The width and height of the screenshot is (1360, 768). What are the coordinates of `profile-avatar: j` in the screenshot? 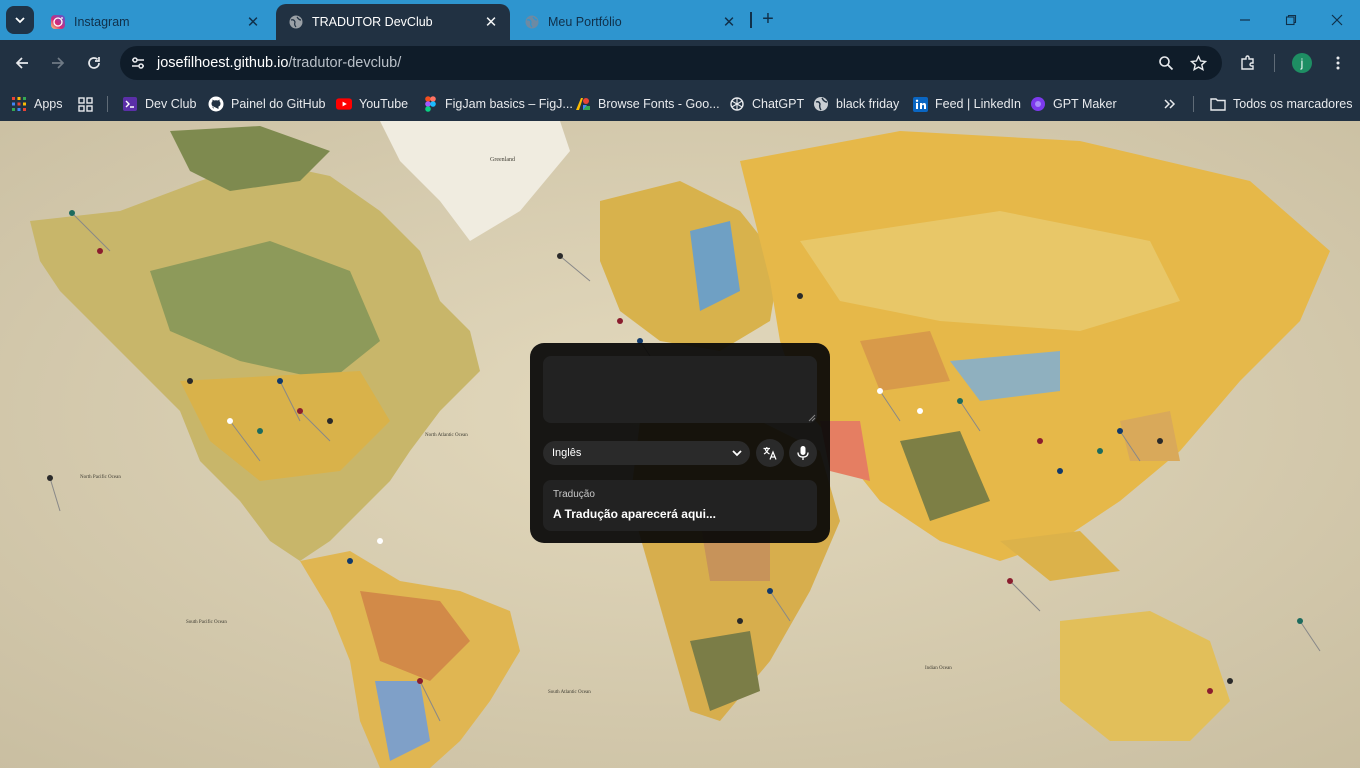 It's located at (1302, 63).